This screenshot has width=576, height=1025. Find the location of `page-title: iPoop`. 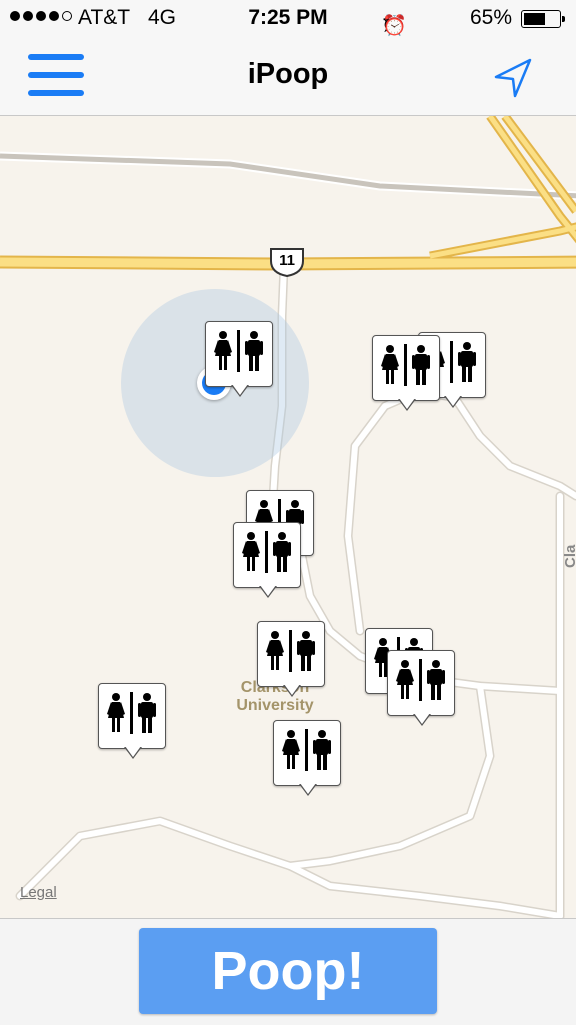

page-title: iPoop is located at coordinates (288, 74).